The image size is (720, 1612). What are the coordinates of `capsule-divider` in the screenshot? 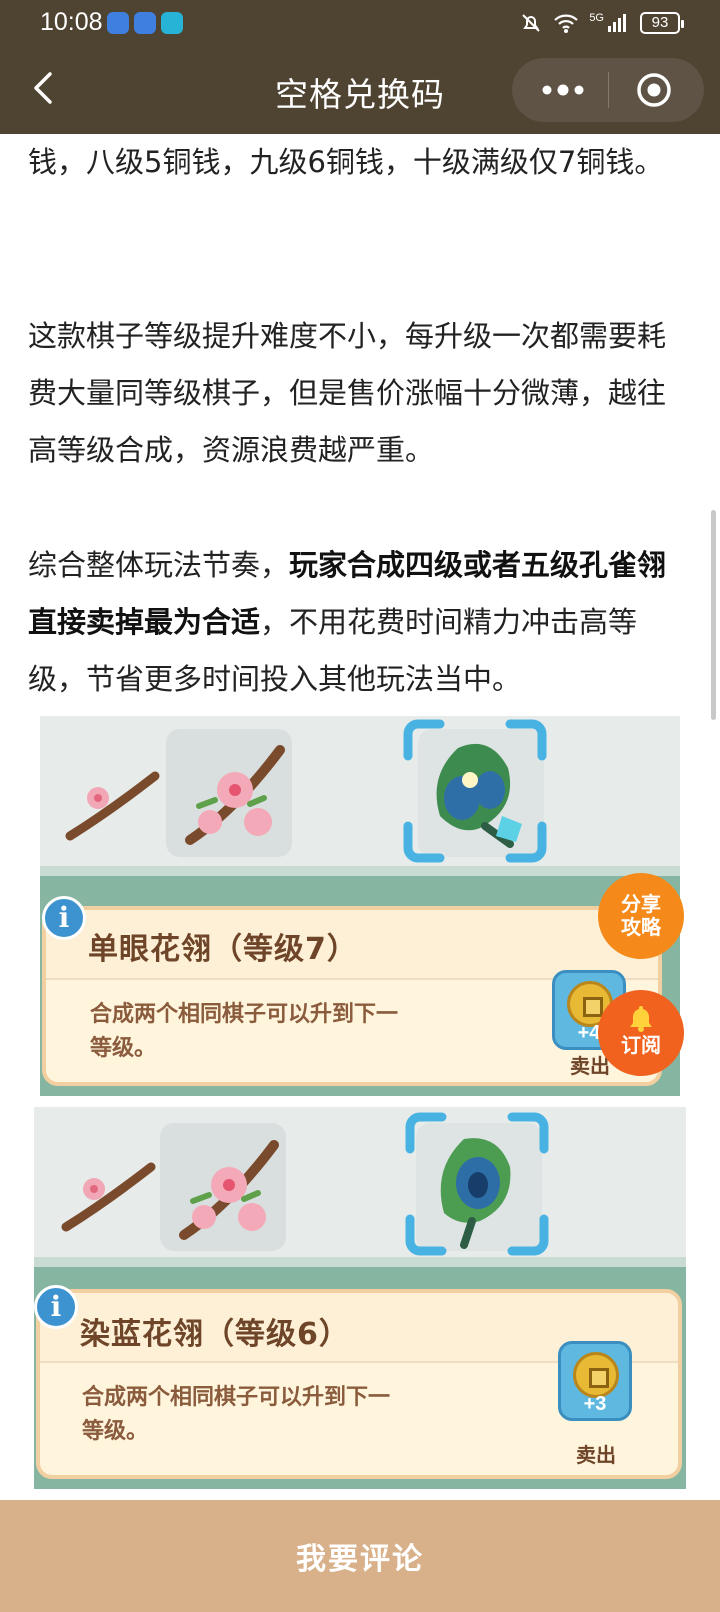 It's located at (608, 90).